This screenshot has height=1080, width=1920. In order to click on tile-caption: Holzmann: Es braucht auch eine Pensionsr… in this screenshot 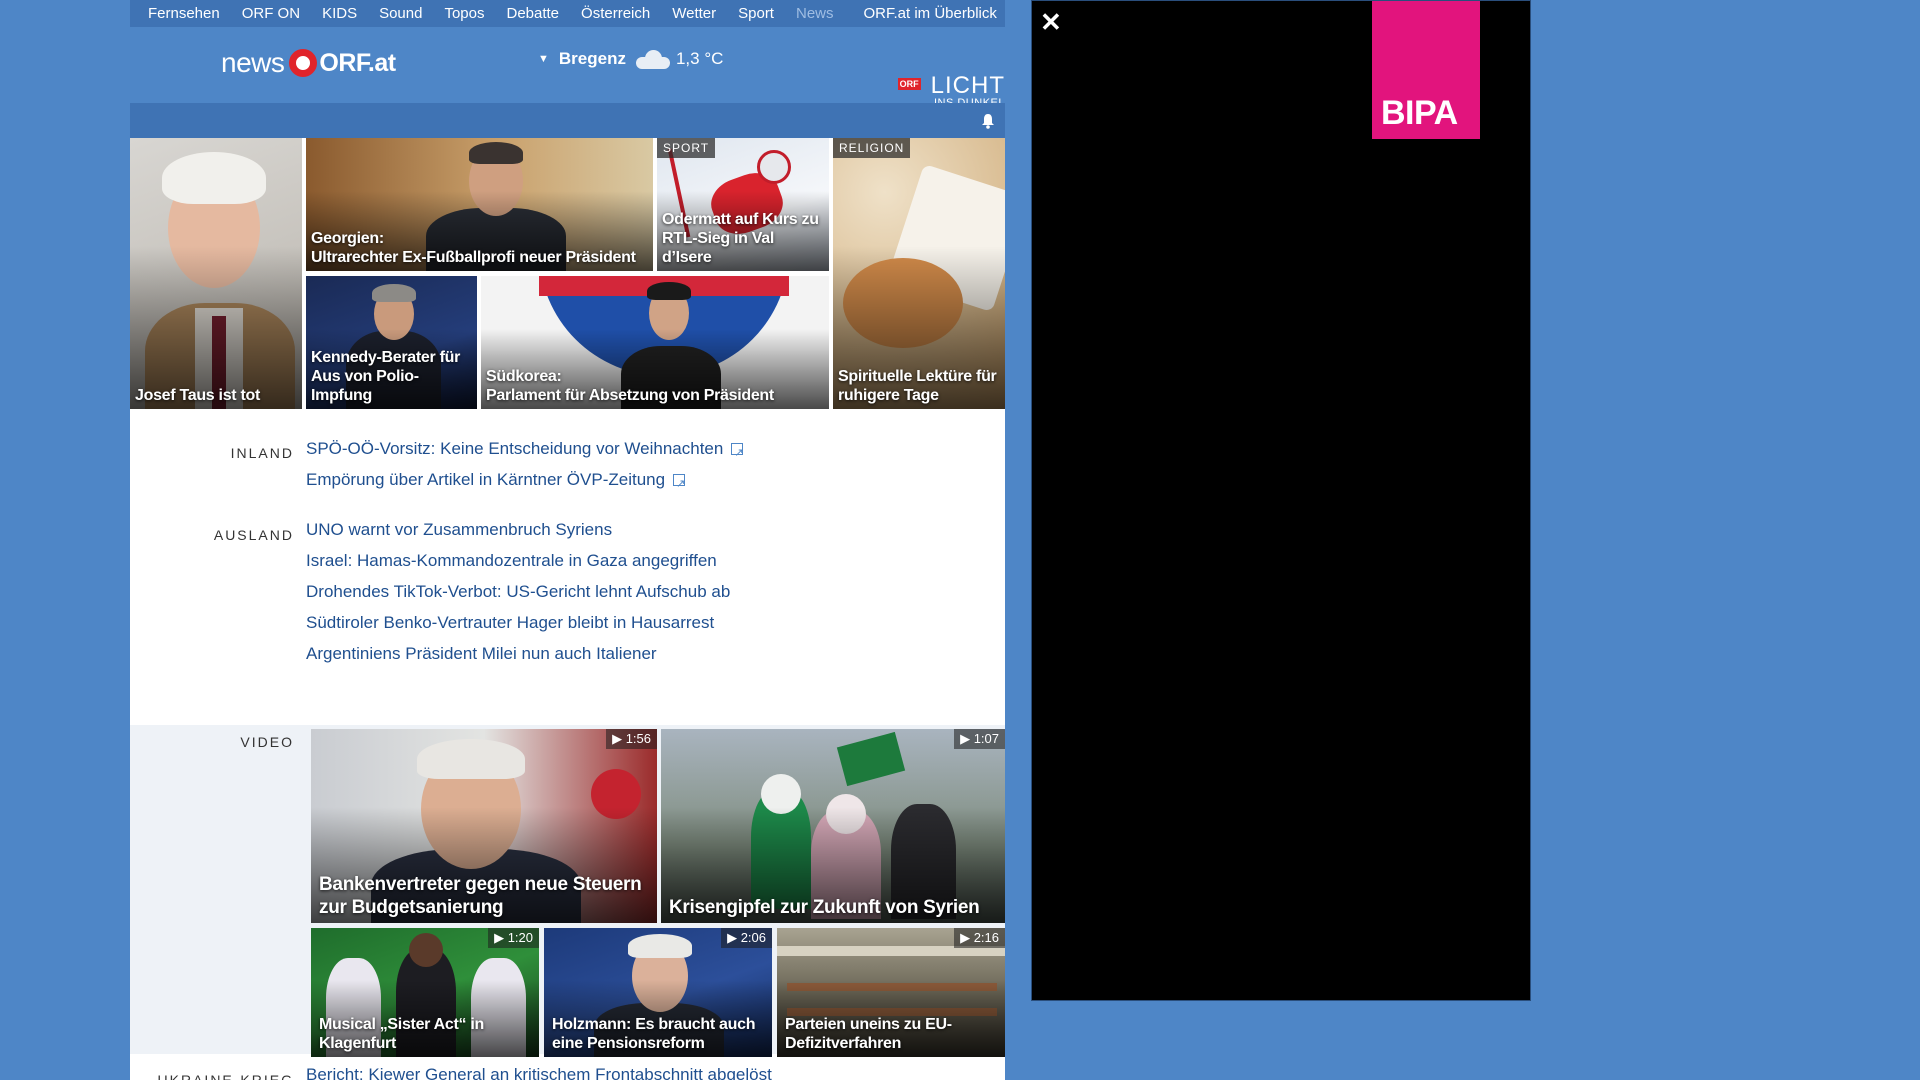, I will do `click(654, 1034)`.